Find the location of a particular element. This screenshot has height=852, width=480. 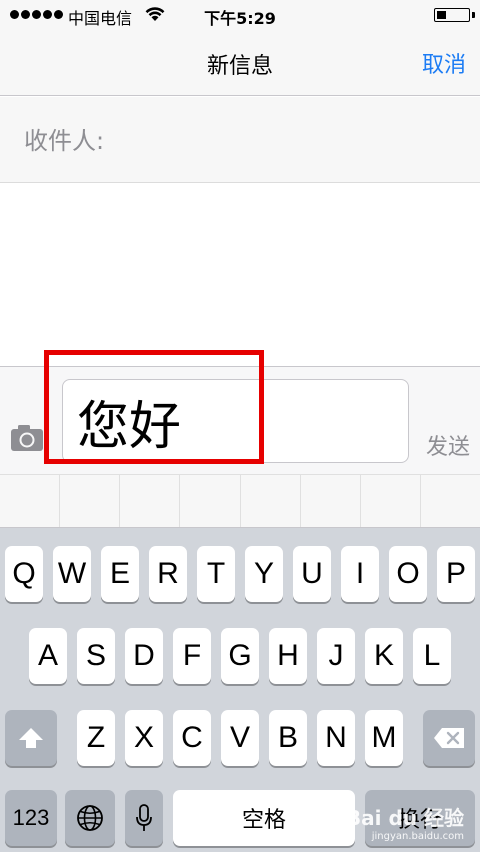

key-s: S is located at coordinates (96, 656).